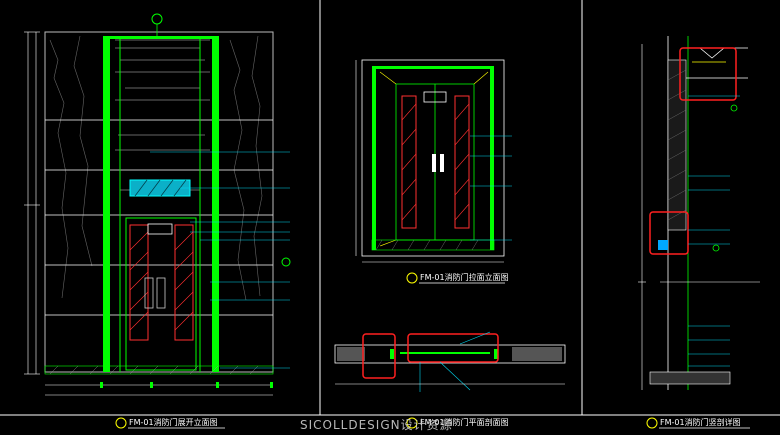 Image resolution: width=780 pixels, height=435 pixels. What do you see at coordinates (376, 425) in the screenshot?
I see `watermark: SICOLLDESIGN设计资源` at bounding box center [376, 425].